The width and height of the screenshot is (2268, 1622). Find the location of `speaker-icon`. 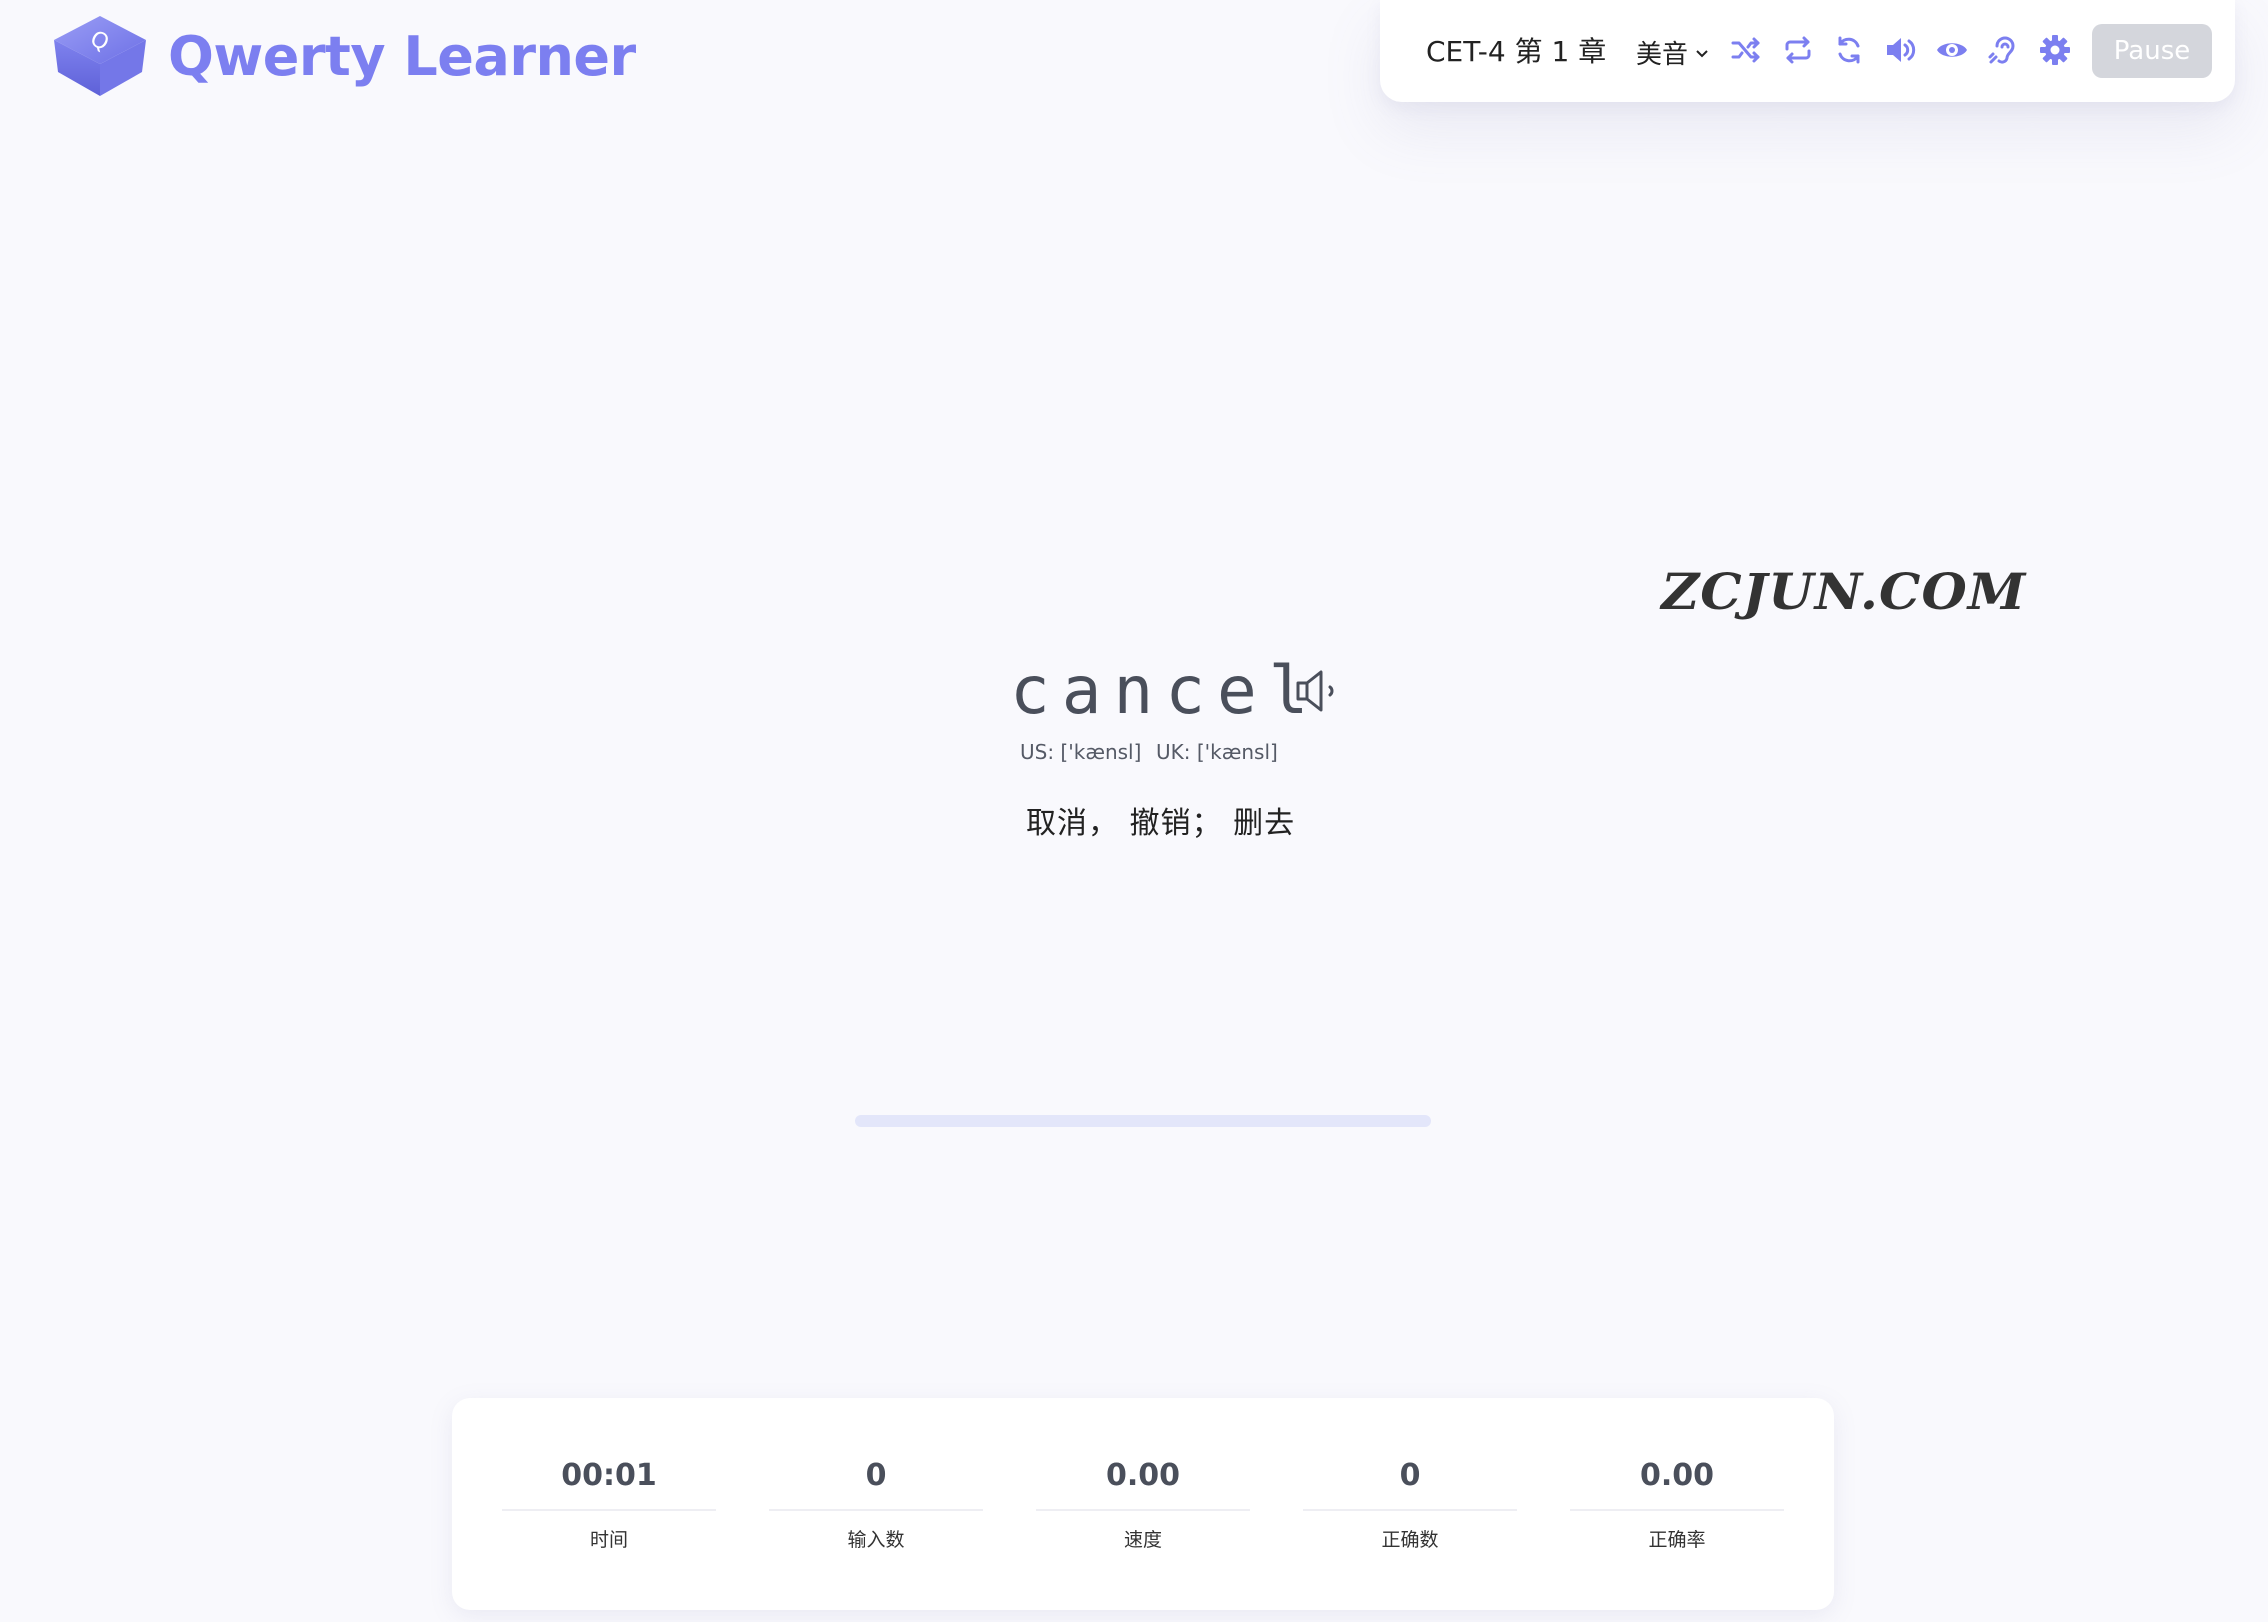

speaker-icon is located at coordinates (1319, 691).